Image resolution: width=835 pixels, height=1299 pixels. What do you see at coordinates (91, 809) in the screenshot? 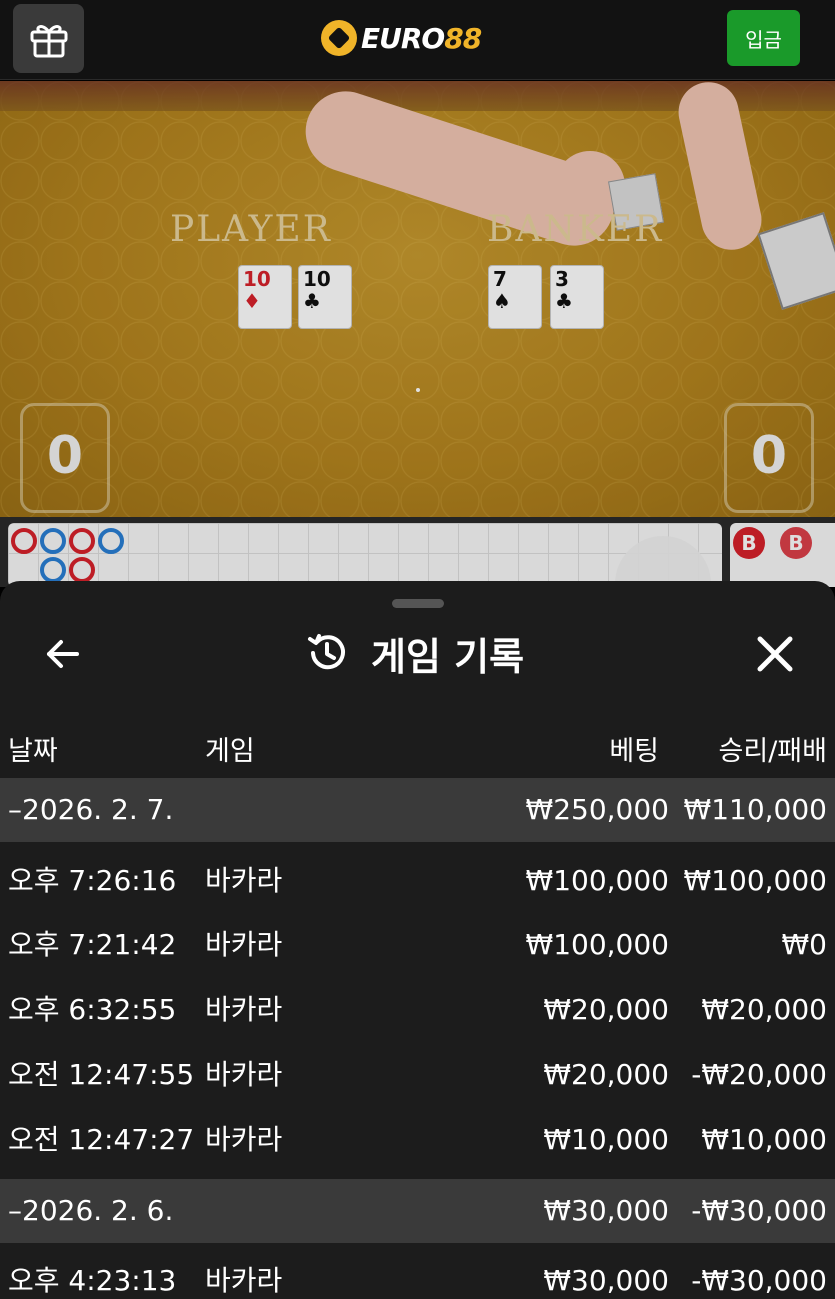
I see `group-date: –2026. 2. 7.` at bounding box center [91, 809].